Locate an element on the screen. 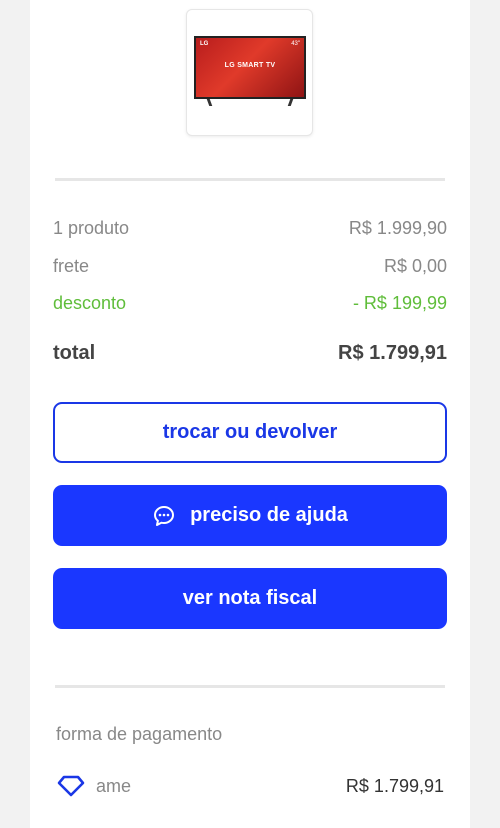 This screenshot has width=500, height=828. help-button: preciso de ajuda is located at coordinates (250, 515).